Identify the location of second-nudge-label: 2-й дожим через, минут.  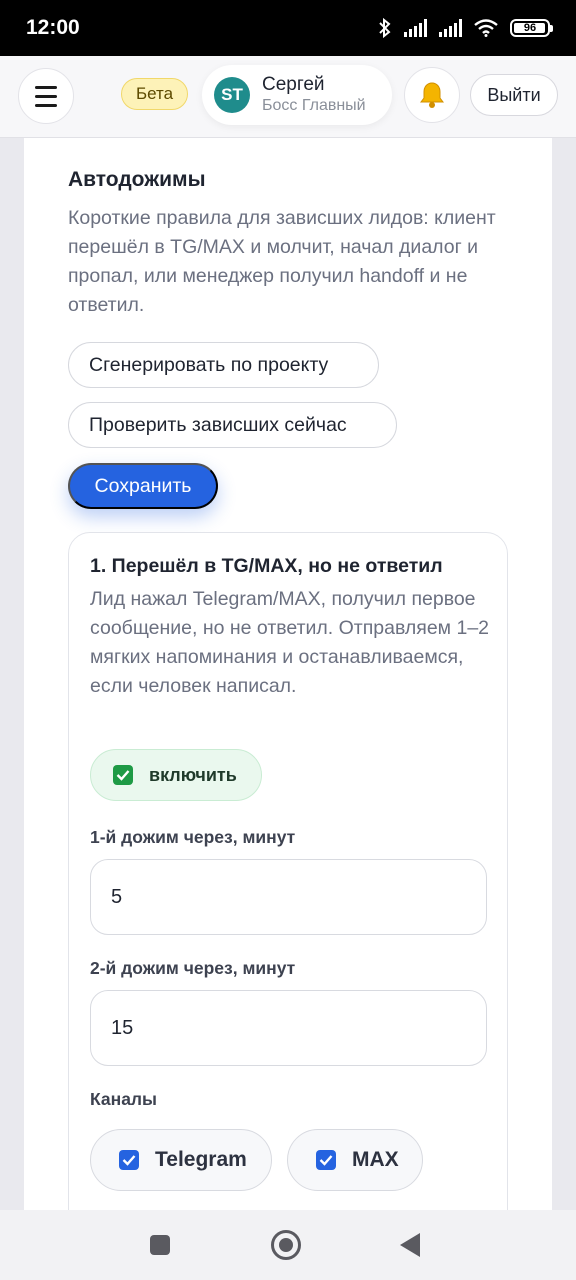
(193, 968).